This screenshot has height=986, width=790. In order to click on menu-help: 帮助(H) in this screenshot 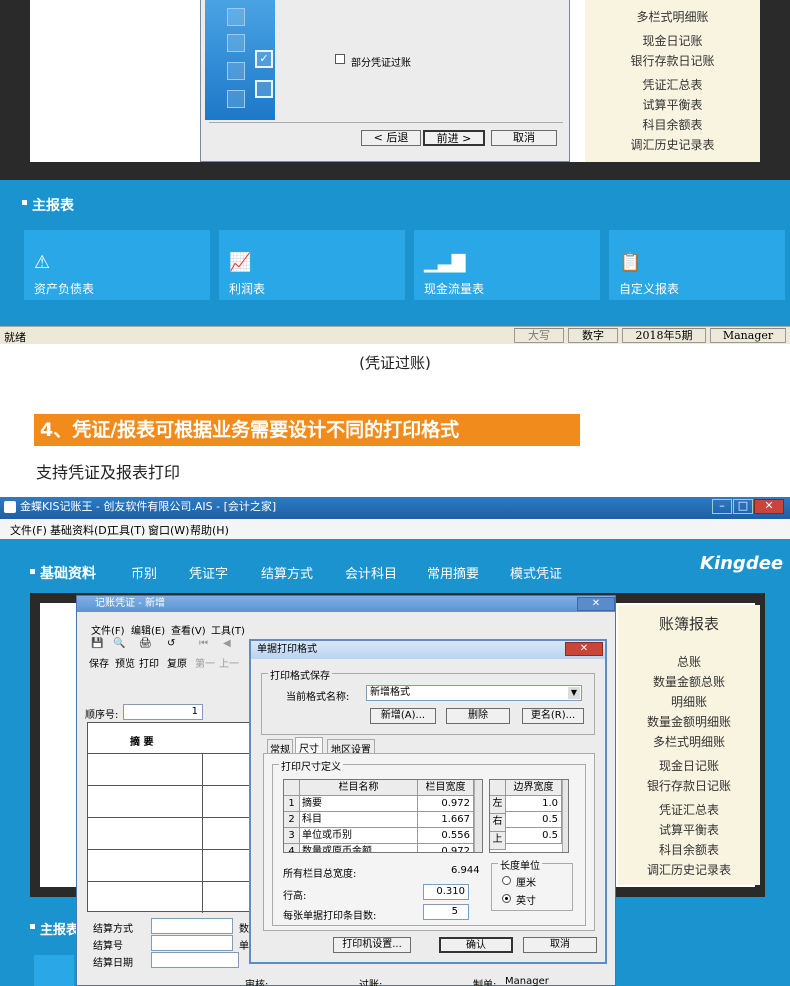, I will do `click(209, 530)`.